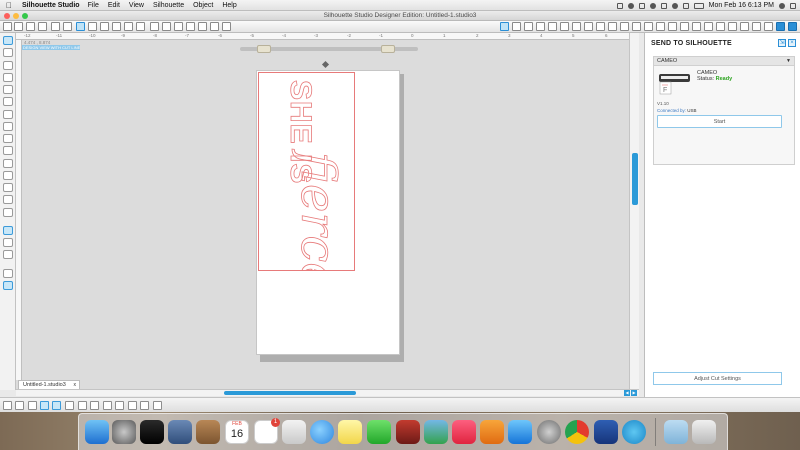 This screenshot has width=800, height=450. What do you see at coordinates (600, 26) in the screenshot?
I see `replicate-icon` at bounding box center [600, 26].